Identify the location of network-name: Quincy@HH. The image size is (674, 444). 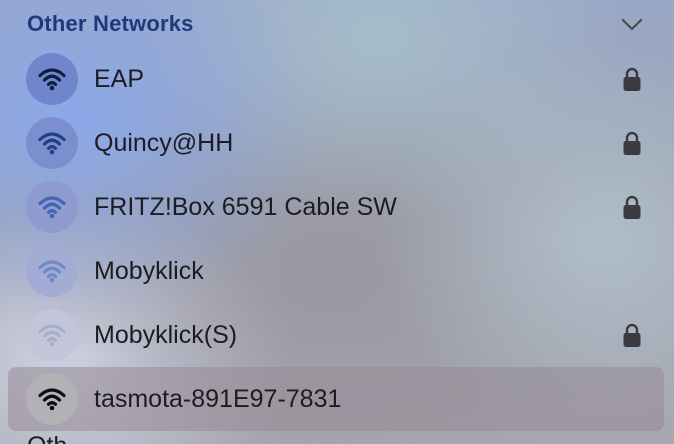
(164, 143).